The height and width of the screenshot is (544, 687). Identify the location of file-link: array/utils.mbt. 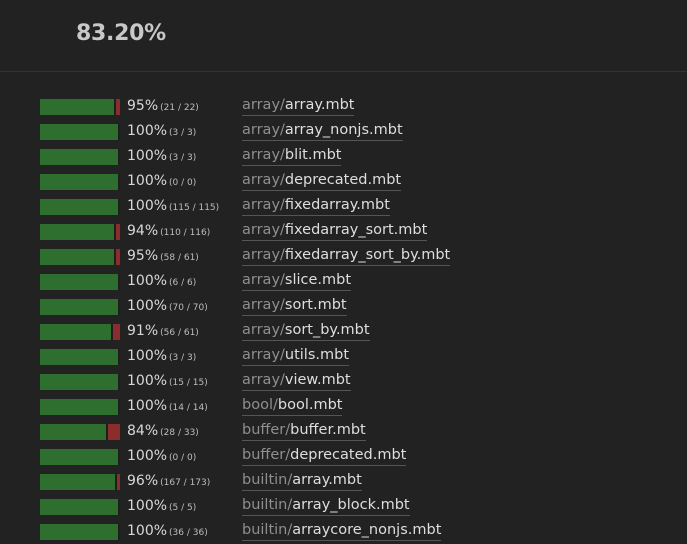
(296, 356).